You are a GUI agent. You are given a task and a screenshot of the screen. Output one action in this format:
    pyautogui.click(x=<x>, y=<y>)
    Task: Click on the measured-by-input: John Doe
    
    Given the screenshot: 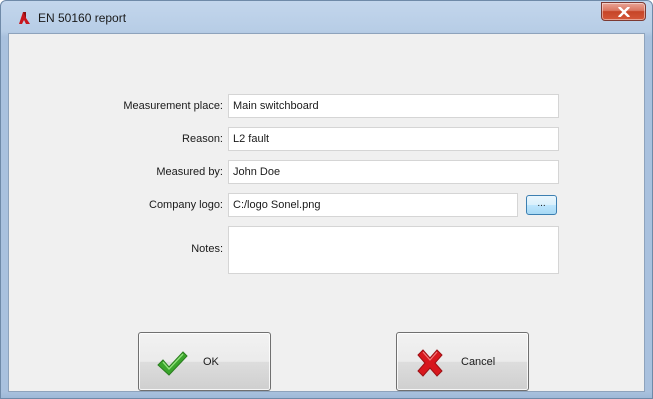 What is the action you would take?
    pyautogui.click(x=393, y=172)
    